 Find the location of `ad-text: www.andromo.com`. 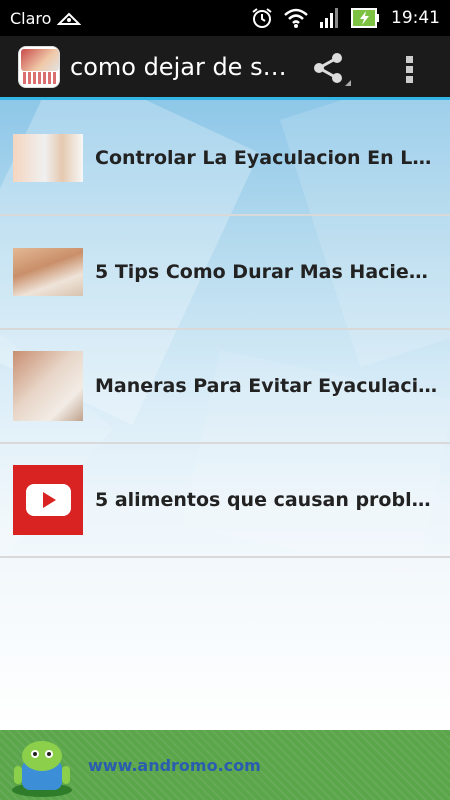

ad-text: www.andromo.com is located at coordinates (174, 765).